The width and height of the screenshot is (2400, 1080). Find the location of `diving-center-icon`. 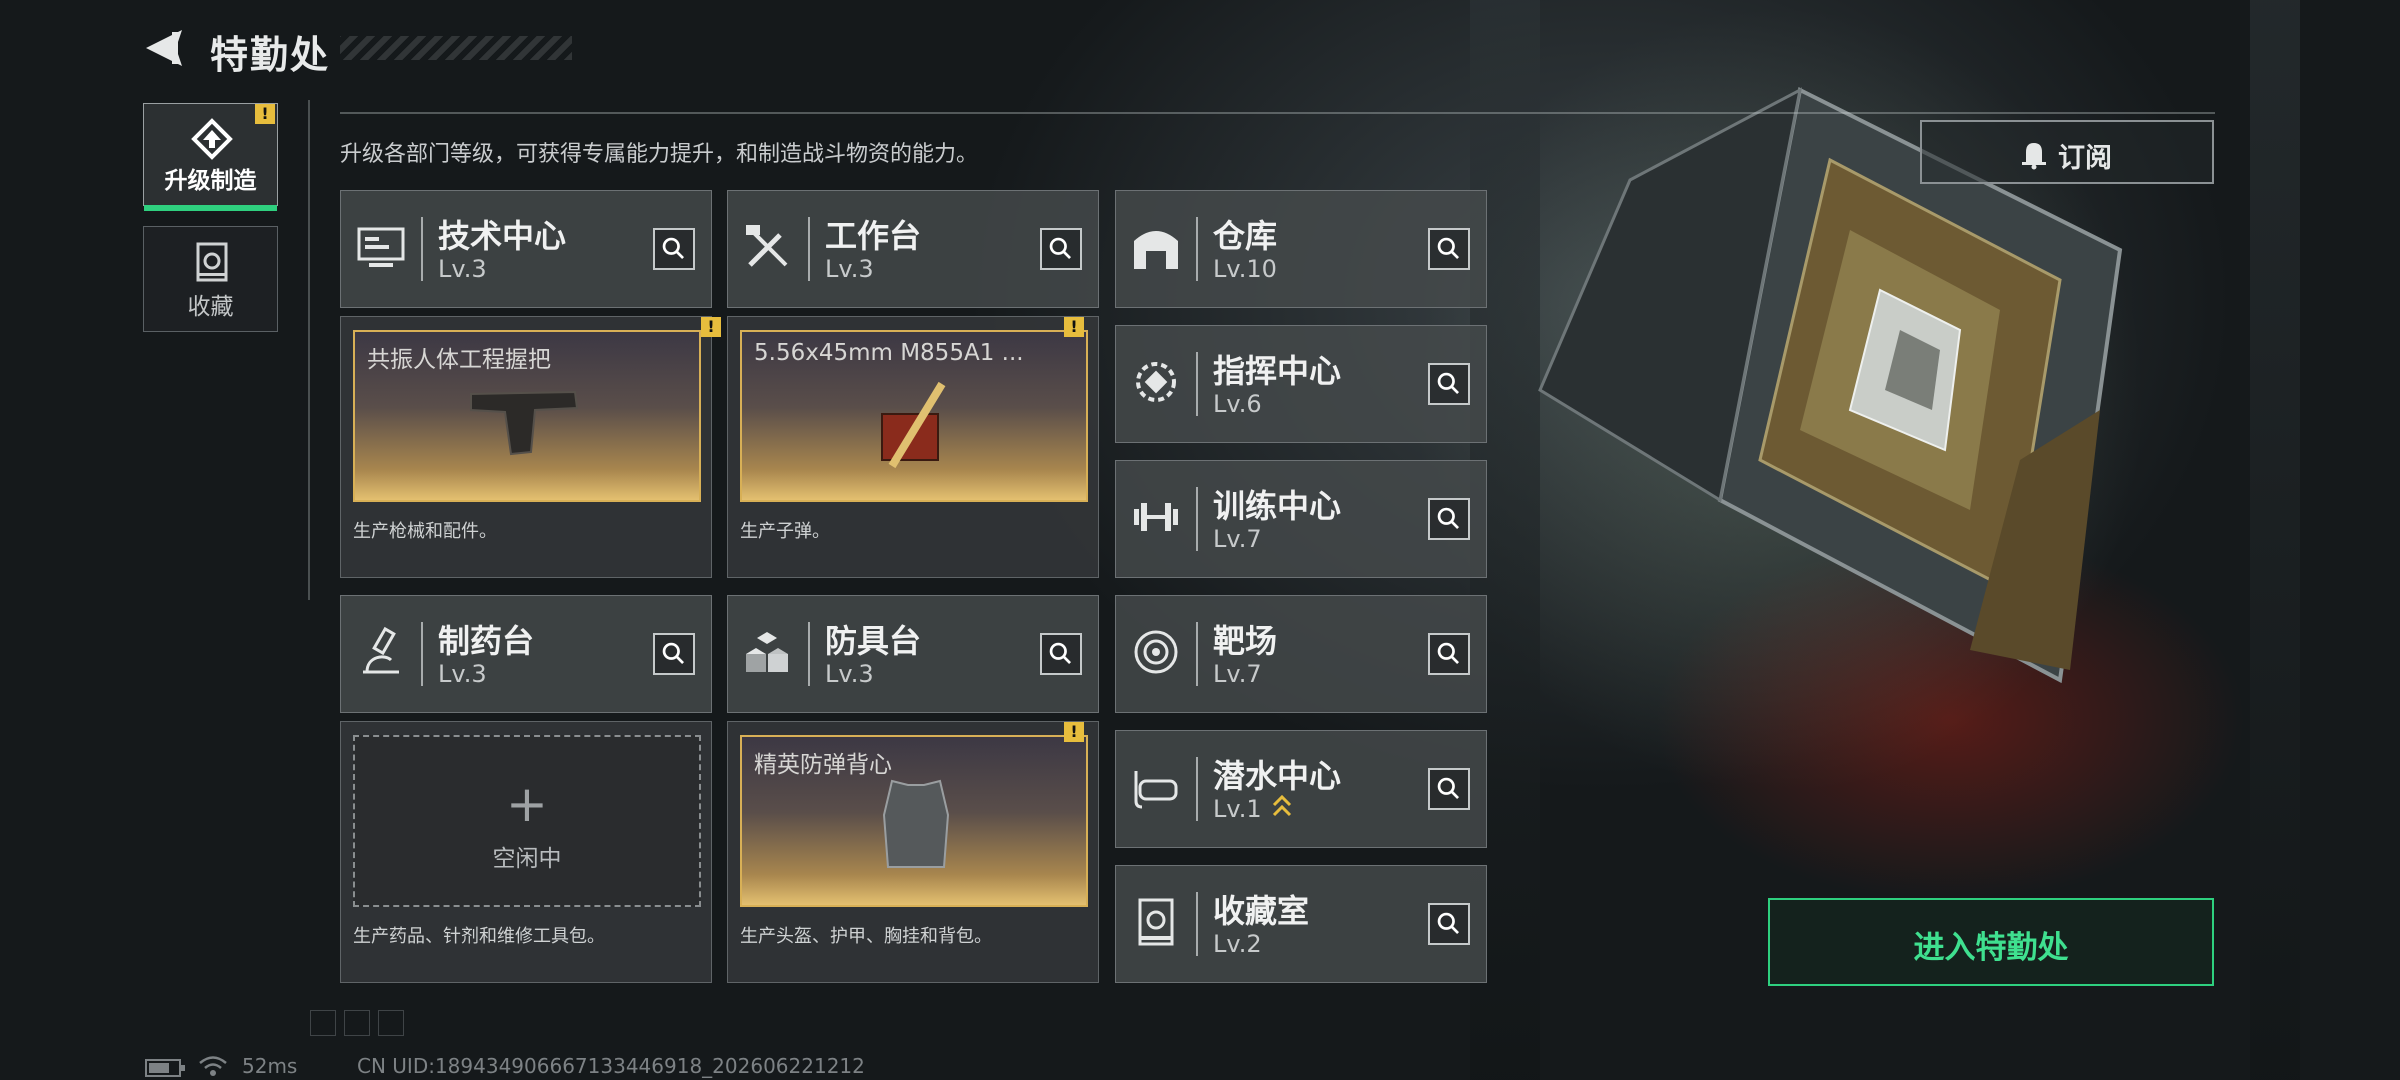

diving-center-icon is located at coordinates (1156, 790).